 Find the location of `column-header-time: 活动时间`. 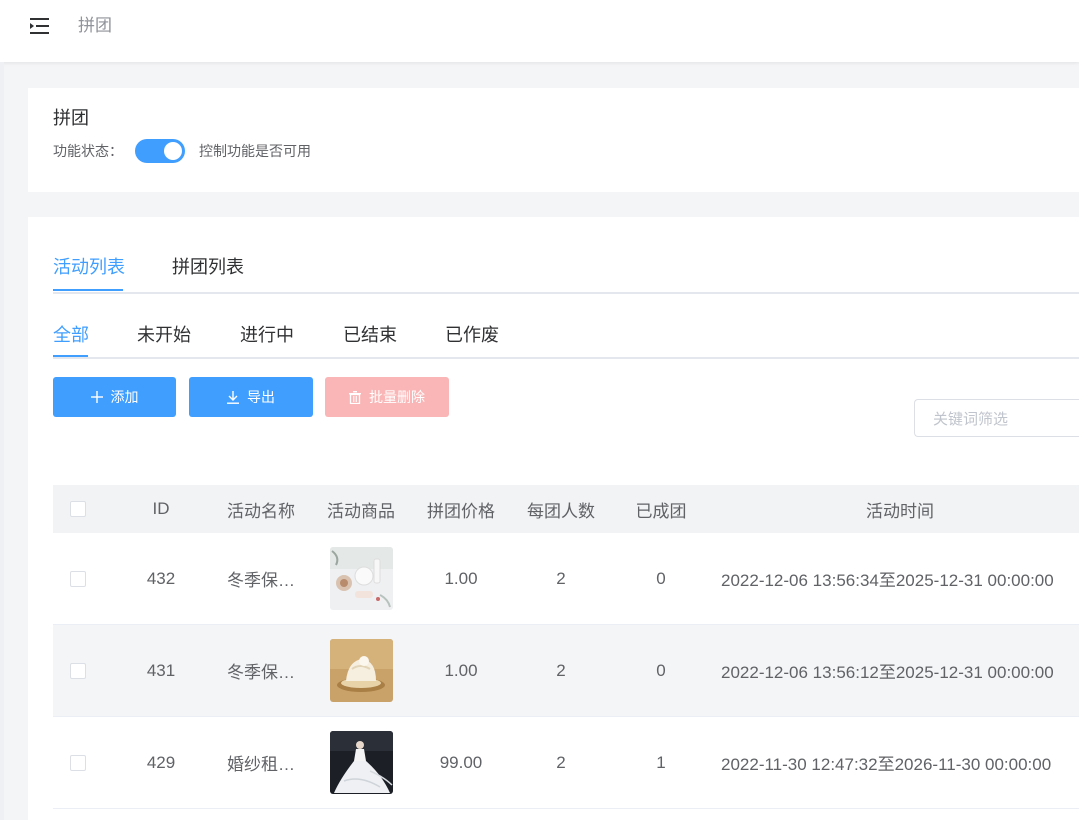

column-header-time: 活动时间 is located at coordinates (900, 511).